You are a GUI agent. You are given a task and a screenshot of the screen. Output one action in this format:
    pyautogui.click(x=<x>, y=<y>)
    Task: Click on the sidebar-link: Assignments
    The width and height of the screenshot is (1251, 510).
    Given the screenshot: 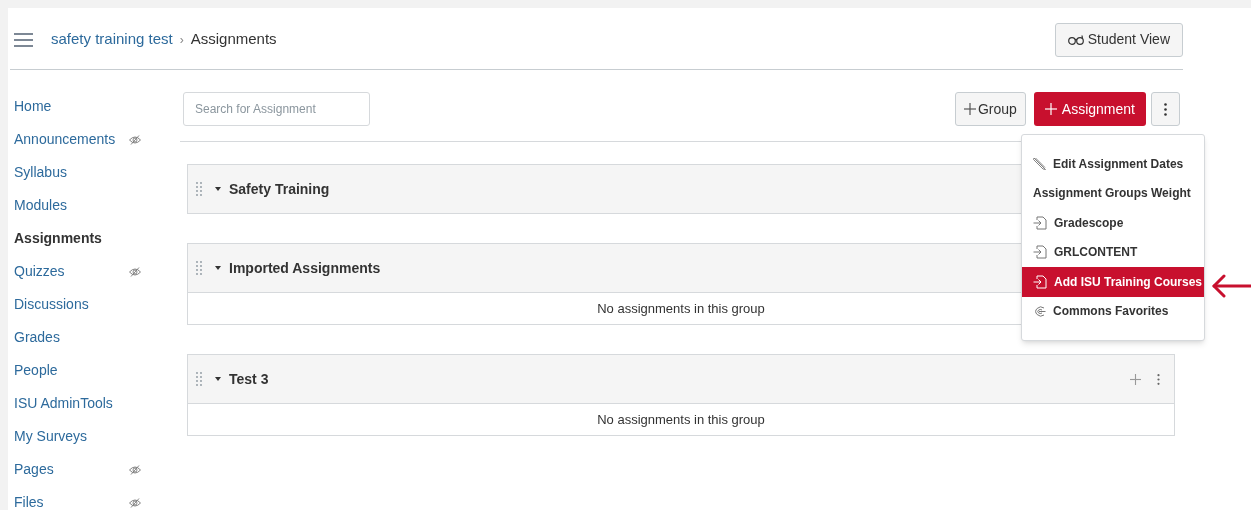 What is the action you would take?
    pyautogui.click(x=71, y=238)
    